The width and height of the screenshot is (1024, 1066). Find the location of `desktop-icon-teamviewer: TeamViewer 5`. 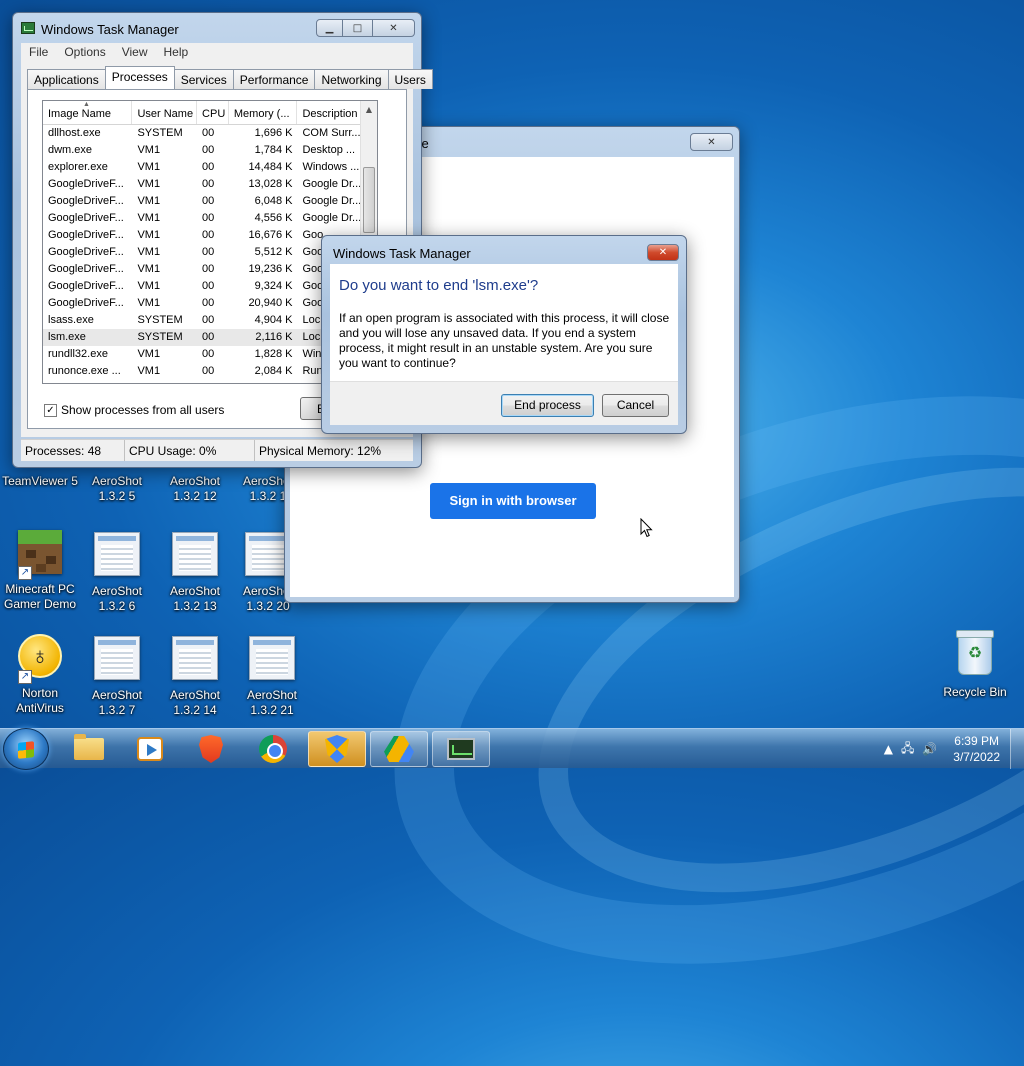

desktop-icon-teamviewer: TeamViewer 5 is located at coordinates (40, 481).